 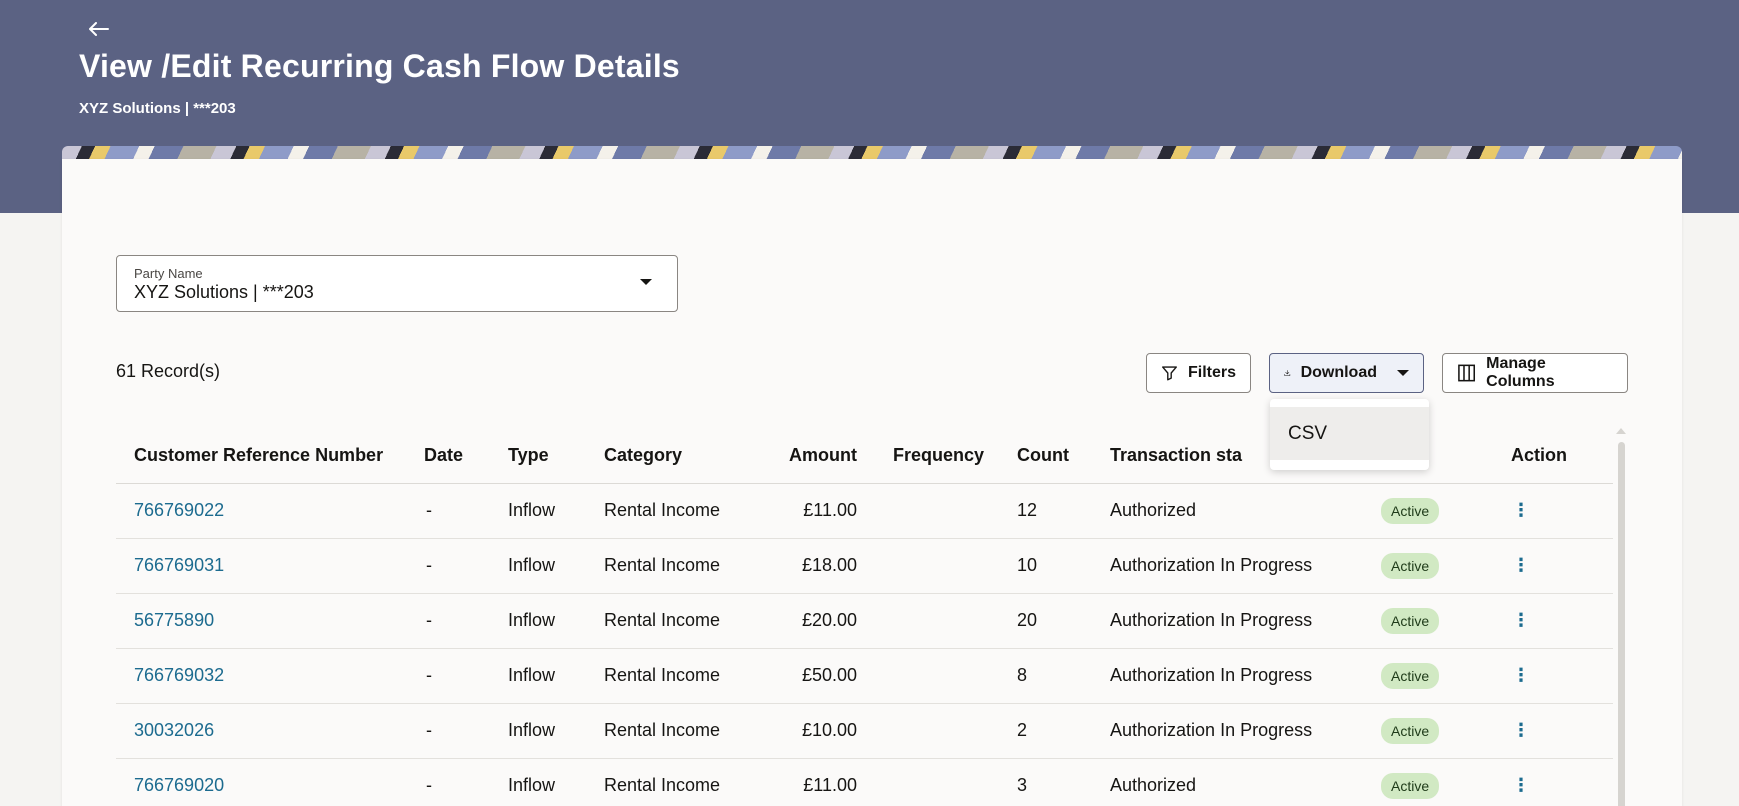 I want to click on reference-link: 766769022, so click(x=179, y=510).